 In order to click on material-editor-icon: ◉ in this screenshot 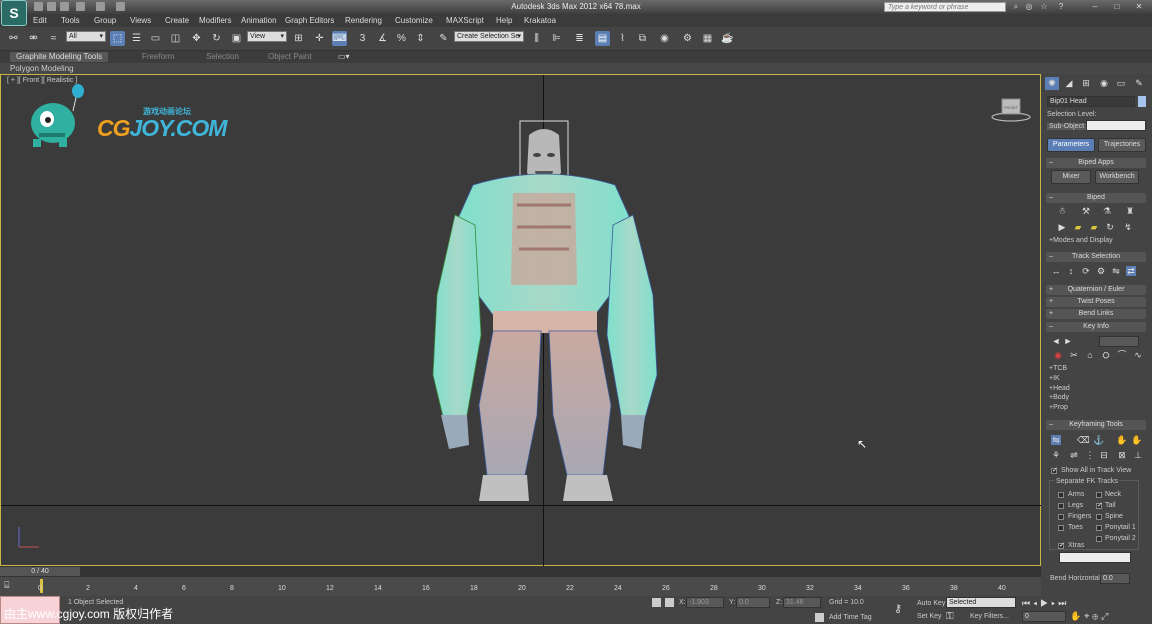, I will do `click(664, 38)`.